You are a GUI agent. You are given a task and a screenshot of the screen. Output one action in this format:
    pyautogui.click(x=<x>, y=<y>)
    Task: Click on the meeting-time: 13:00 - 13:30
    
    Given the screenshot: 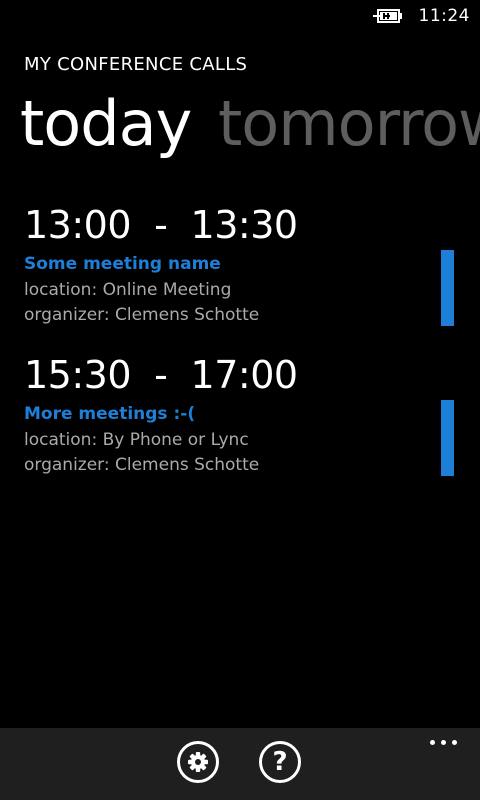 What is the action you would take?
    pyautogui.click(x=161, y=225)
    